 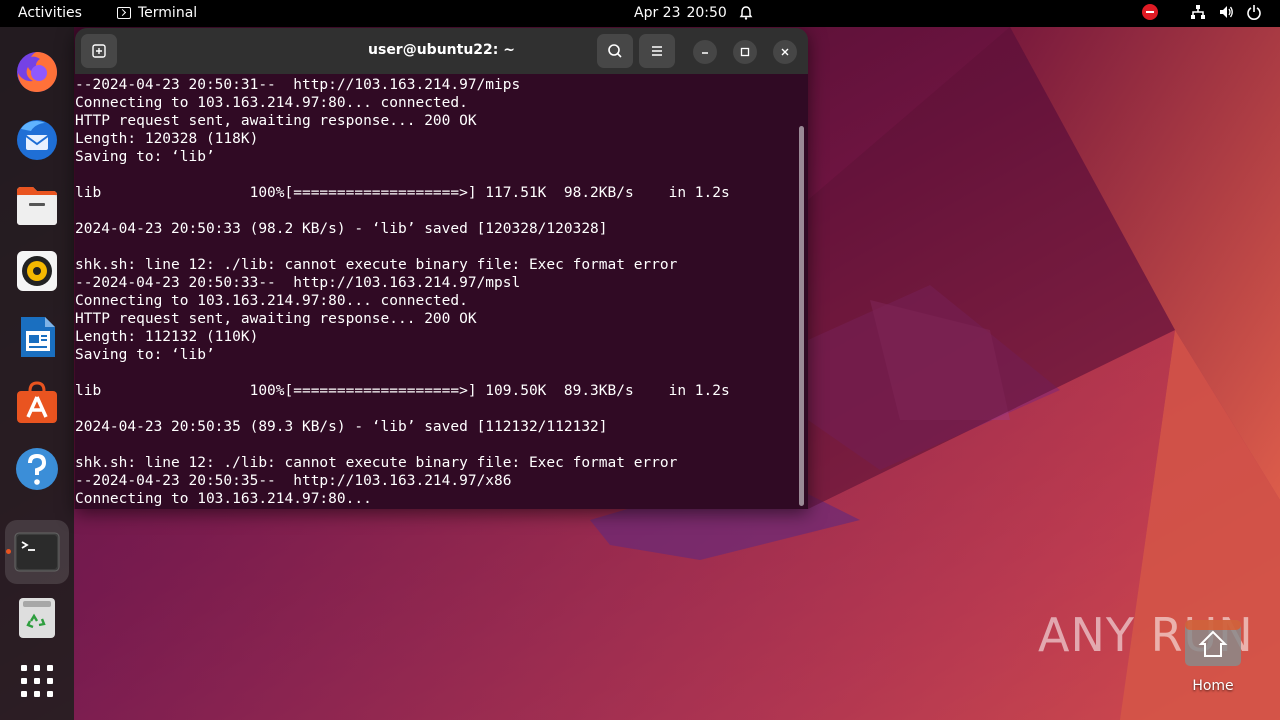 I want to click on minimize-button, so click(x=705, y=52).